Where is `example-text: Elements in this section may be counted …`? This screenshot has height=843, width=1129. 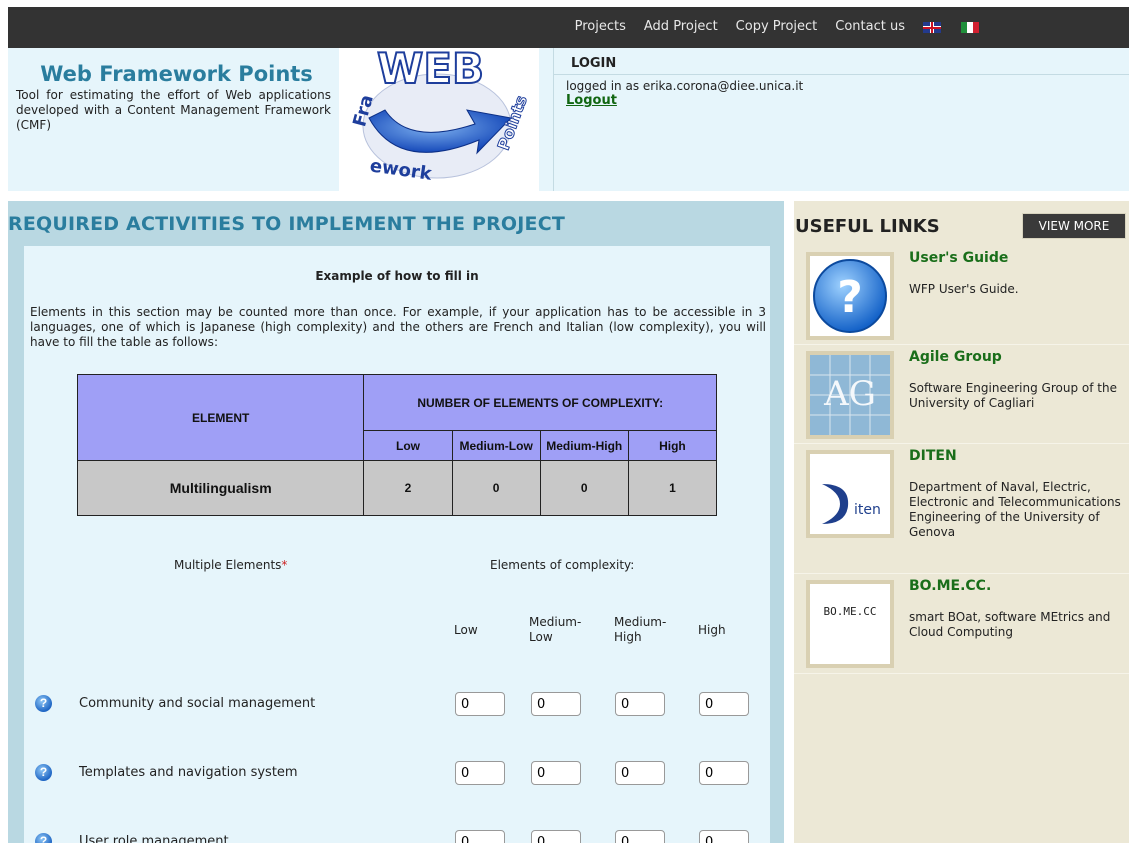
example-text: Elements in this section may be counted … is located at coordinates (398, 327).